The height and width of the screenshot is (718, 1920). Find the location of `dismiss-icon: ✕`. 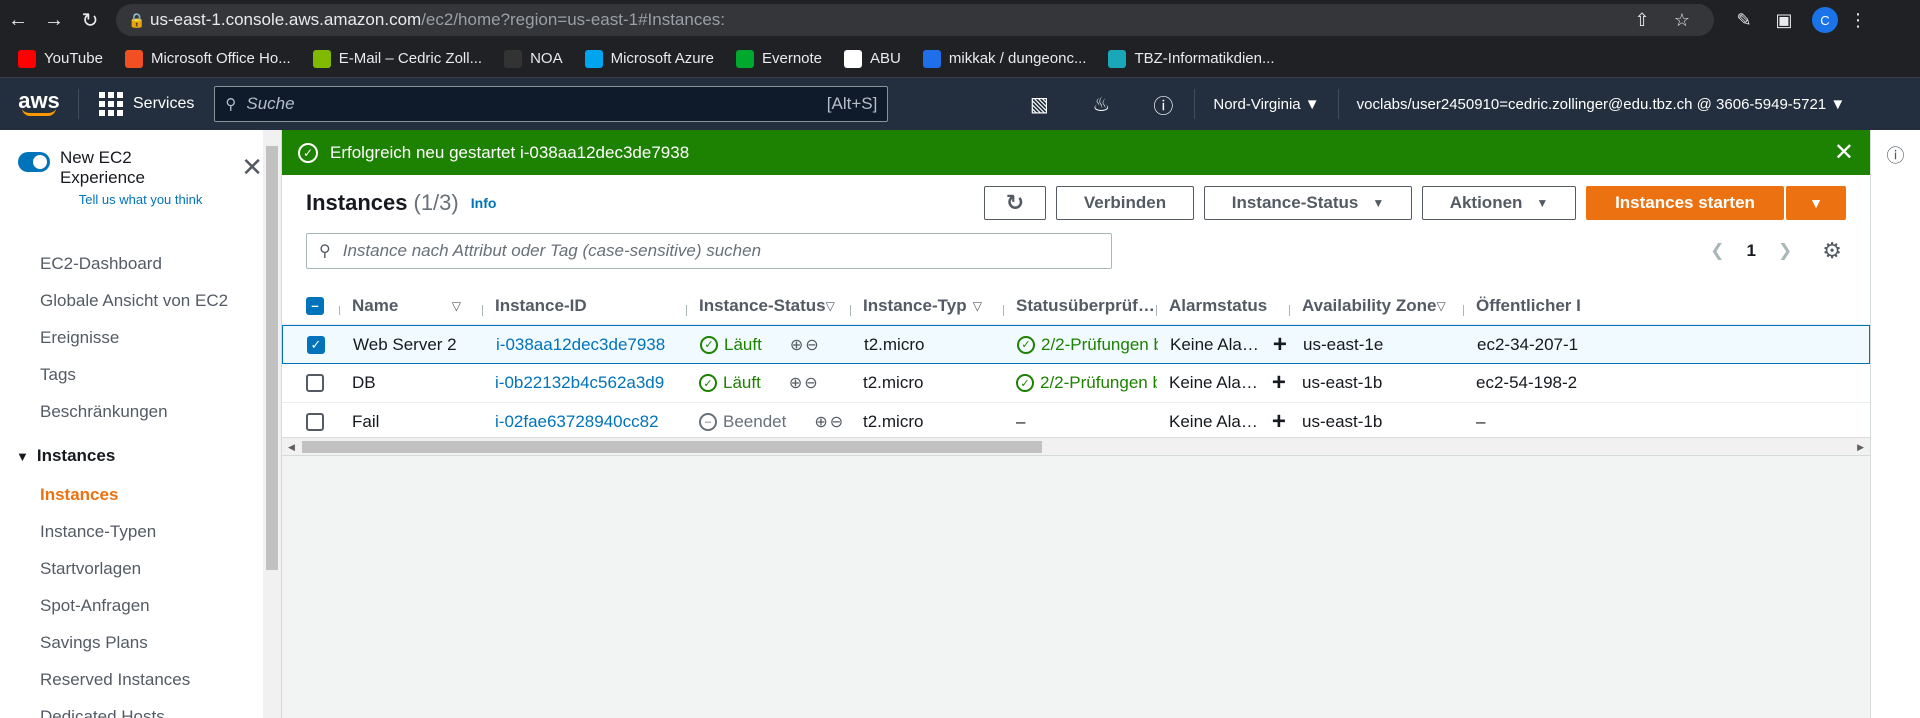

dismiss-icon: ✕ is located at coordinates (1844, 152).